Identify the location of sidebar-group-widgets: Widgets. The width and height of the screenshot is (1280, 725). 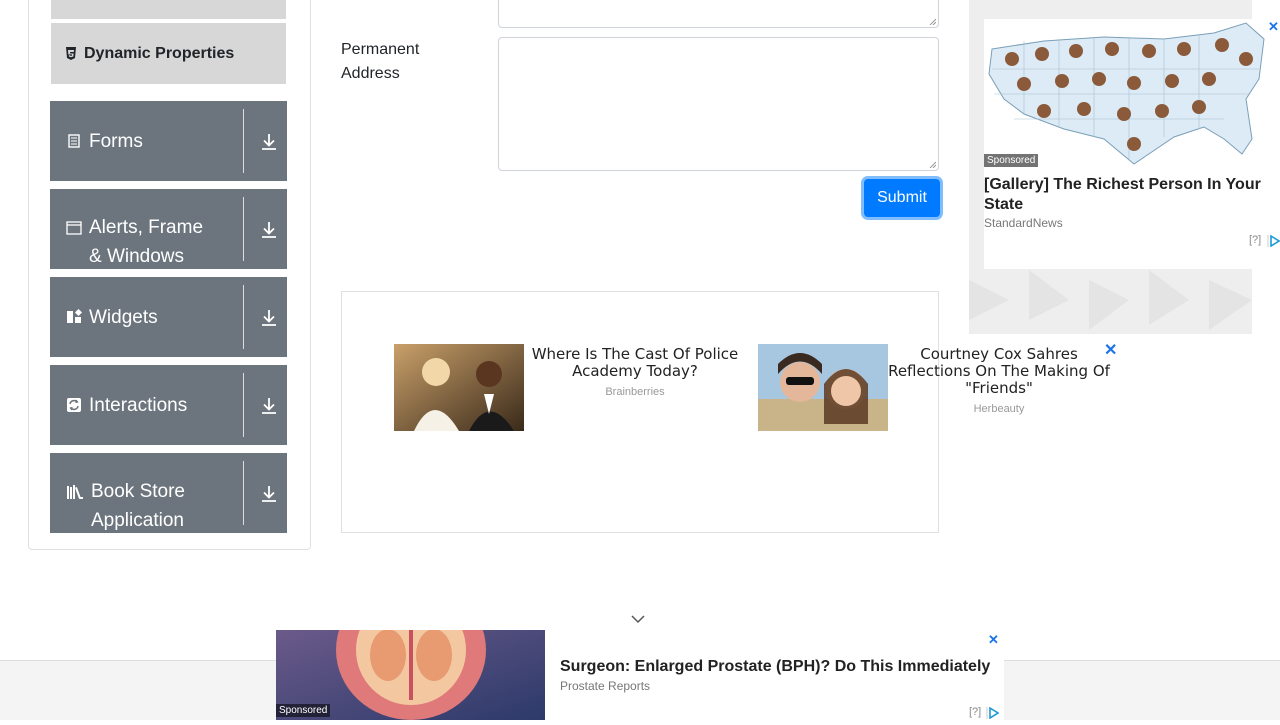
(168, 317).